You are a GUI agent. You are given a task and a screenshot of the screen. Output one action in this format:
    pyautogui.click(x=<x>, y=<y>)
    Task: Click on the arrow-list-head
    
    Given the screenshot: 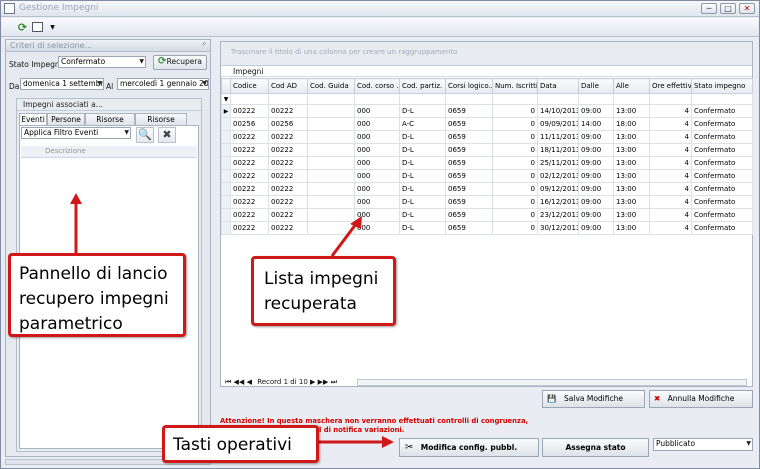 What is the action you would take?
    pyautogui.click(x=356, y=222)
    